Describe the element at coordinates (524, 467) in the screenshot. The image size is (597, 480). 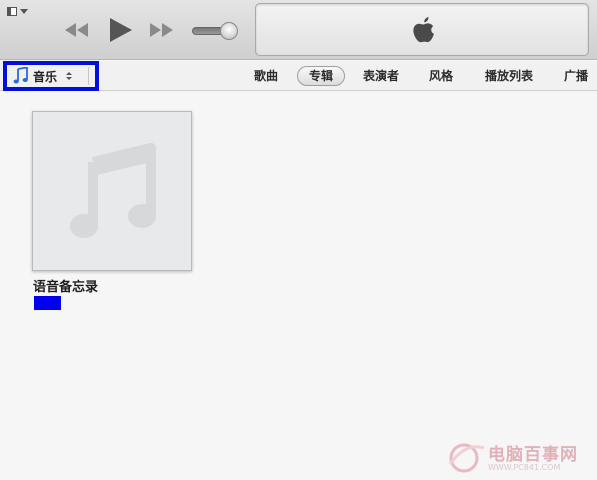
I see `watermark-url: WWW.PC841.COM` at that location.